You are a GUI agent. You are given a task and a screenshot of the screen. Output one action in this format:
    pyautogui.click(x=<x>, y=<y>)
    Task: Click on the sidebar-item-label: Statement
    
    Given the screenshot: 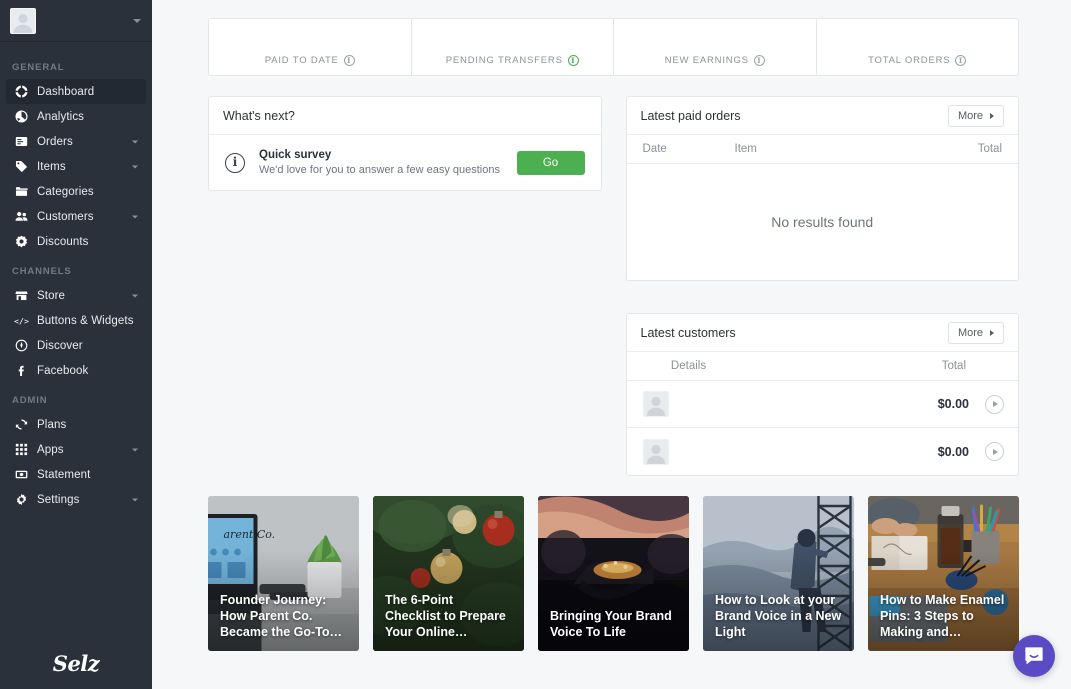 What is the action you would take?
    pyautogui.click(x=64, y=474)
    